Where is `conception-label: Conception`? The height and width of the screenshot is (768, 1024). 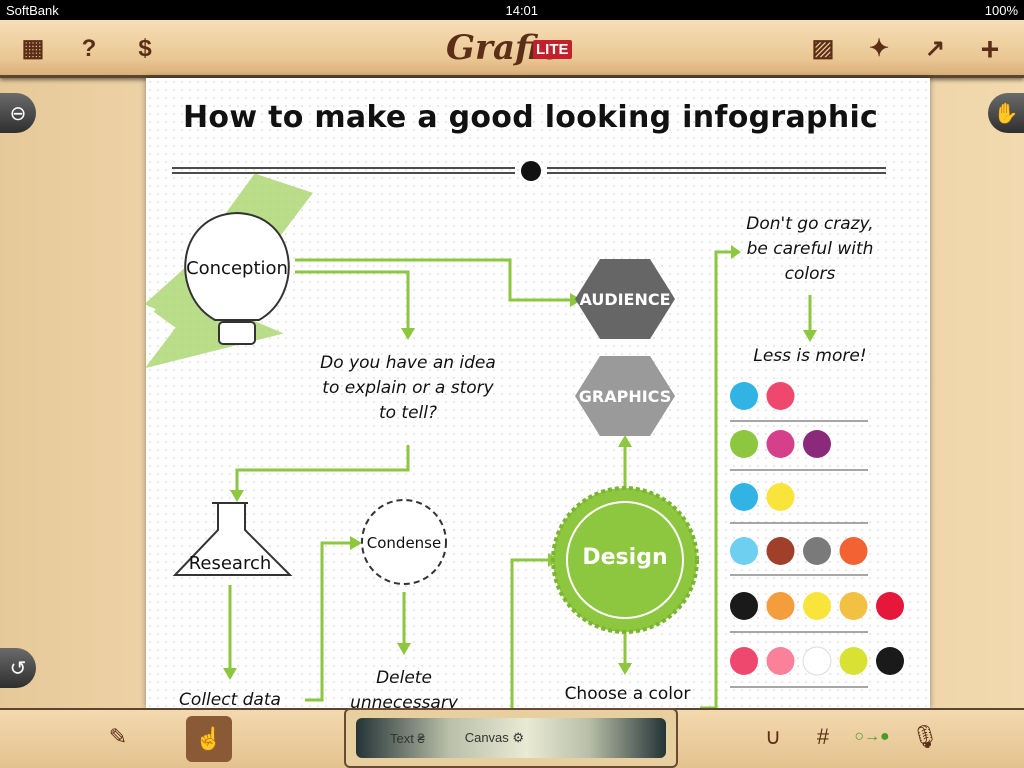
conception-label: Conception is located at coordinates (237, 268).